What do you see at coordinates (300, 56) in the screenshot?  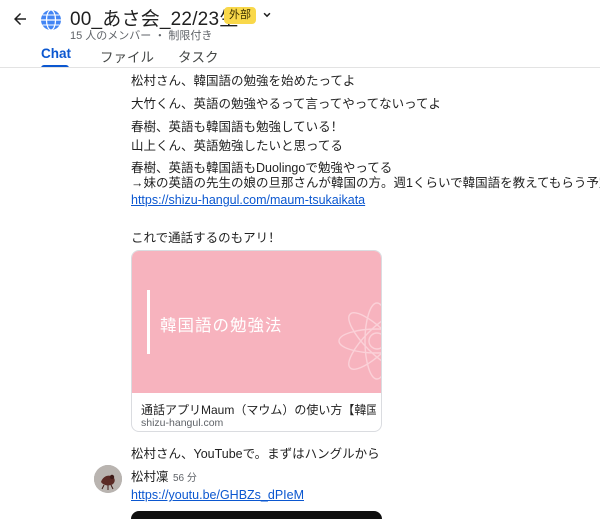 I see `tab-bar: Chat ファイル タスク` at bounding box center [300, 56].